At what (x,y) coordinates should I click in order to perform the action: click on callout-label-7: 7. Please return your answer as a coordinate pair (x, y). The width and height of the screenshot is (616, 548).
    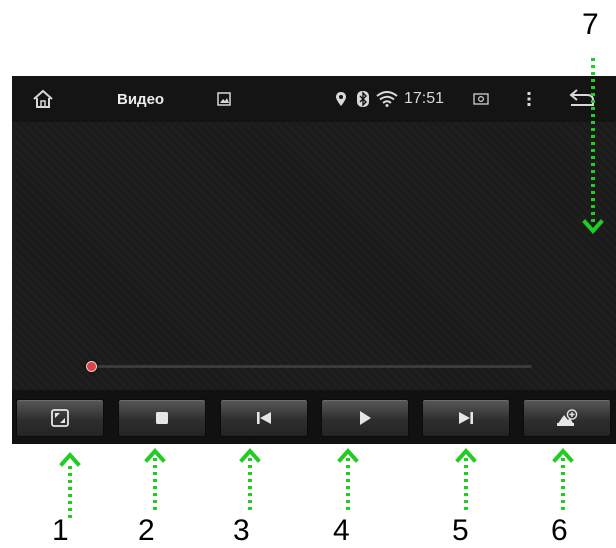
    Looking at the image, I should click on (590, 24).